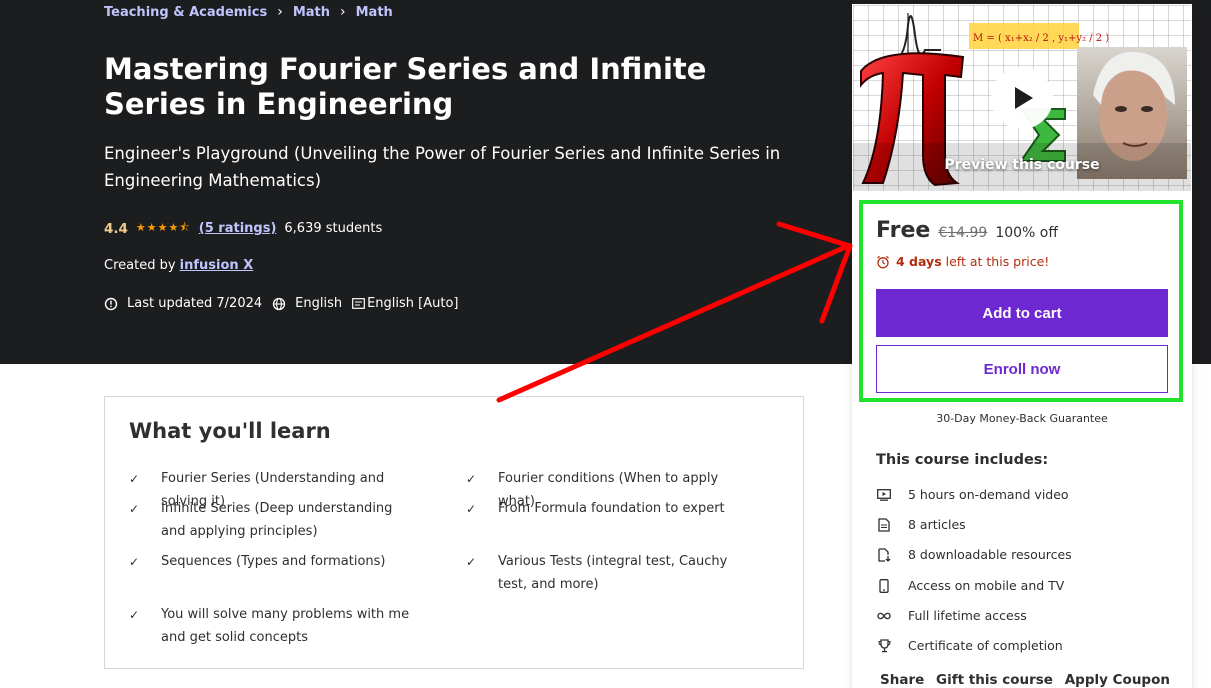  I want to click on include-item: 8 articles, so click(921, 524).